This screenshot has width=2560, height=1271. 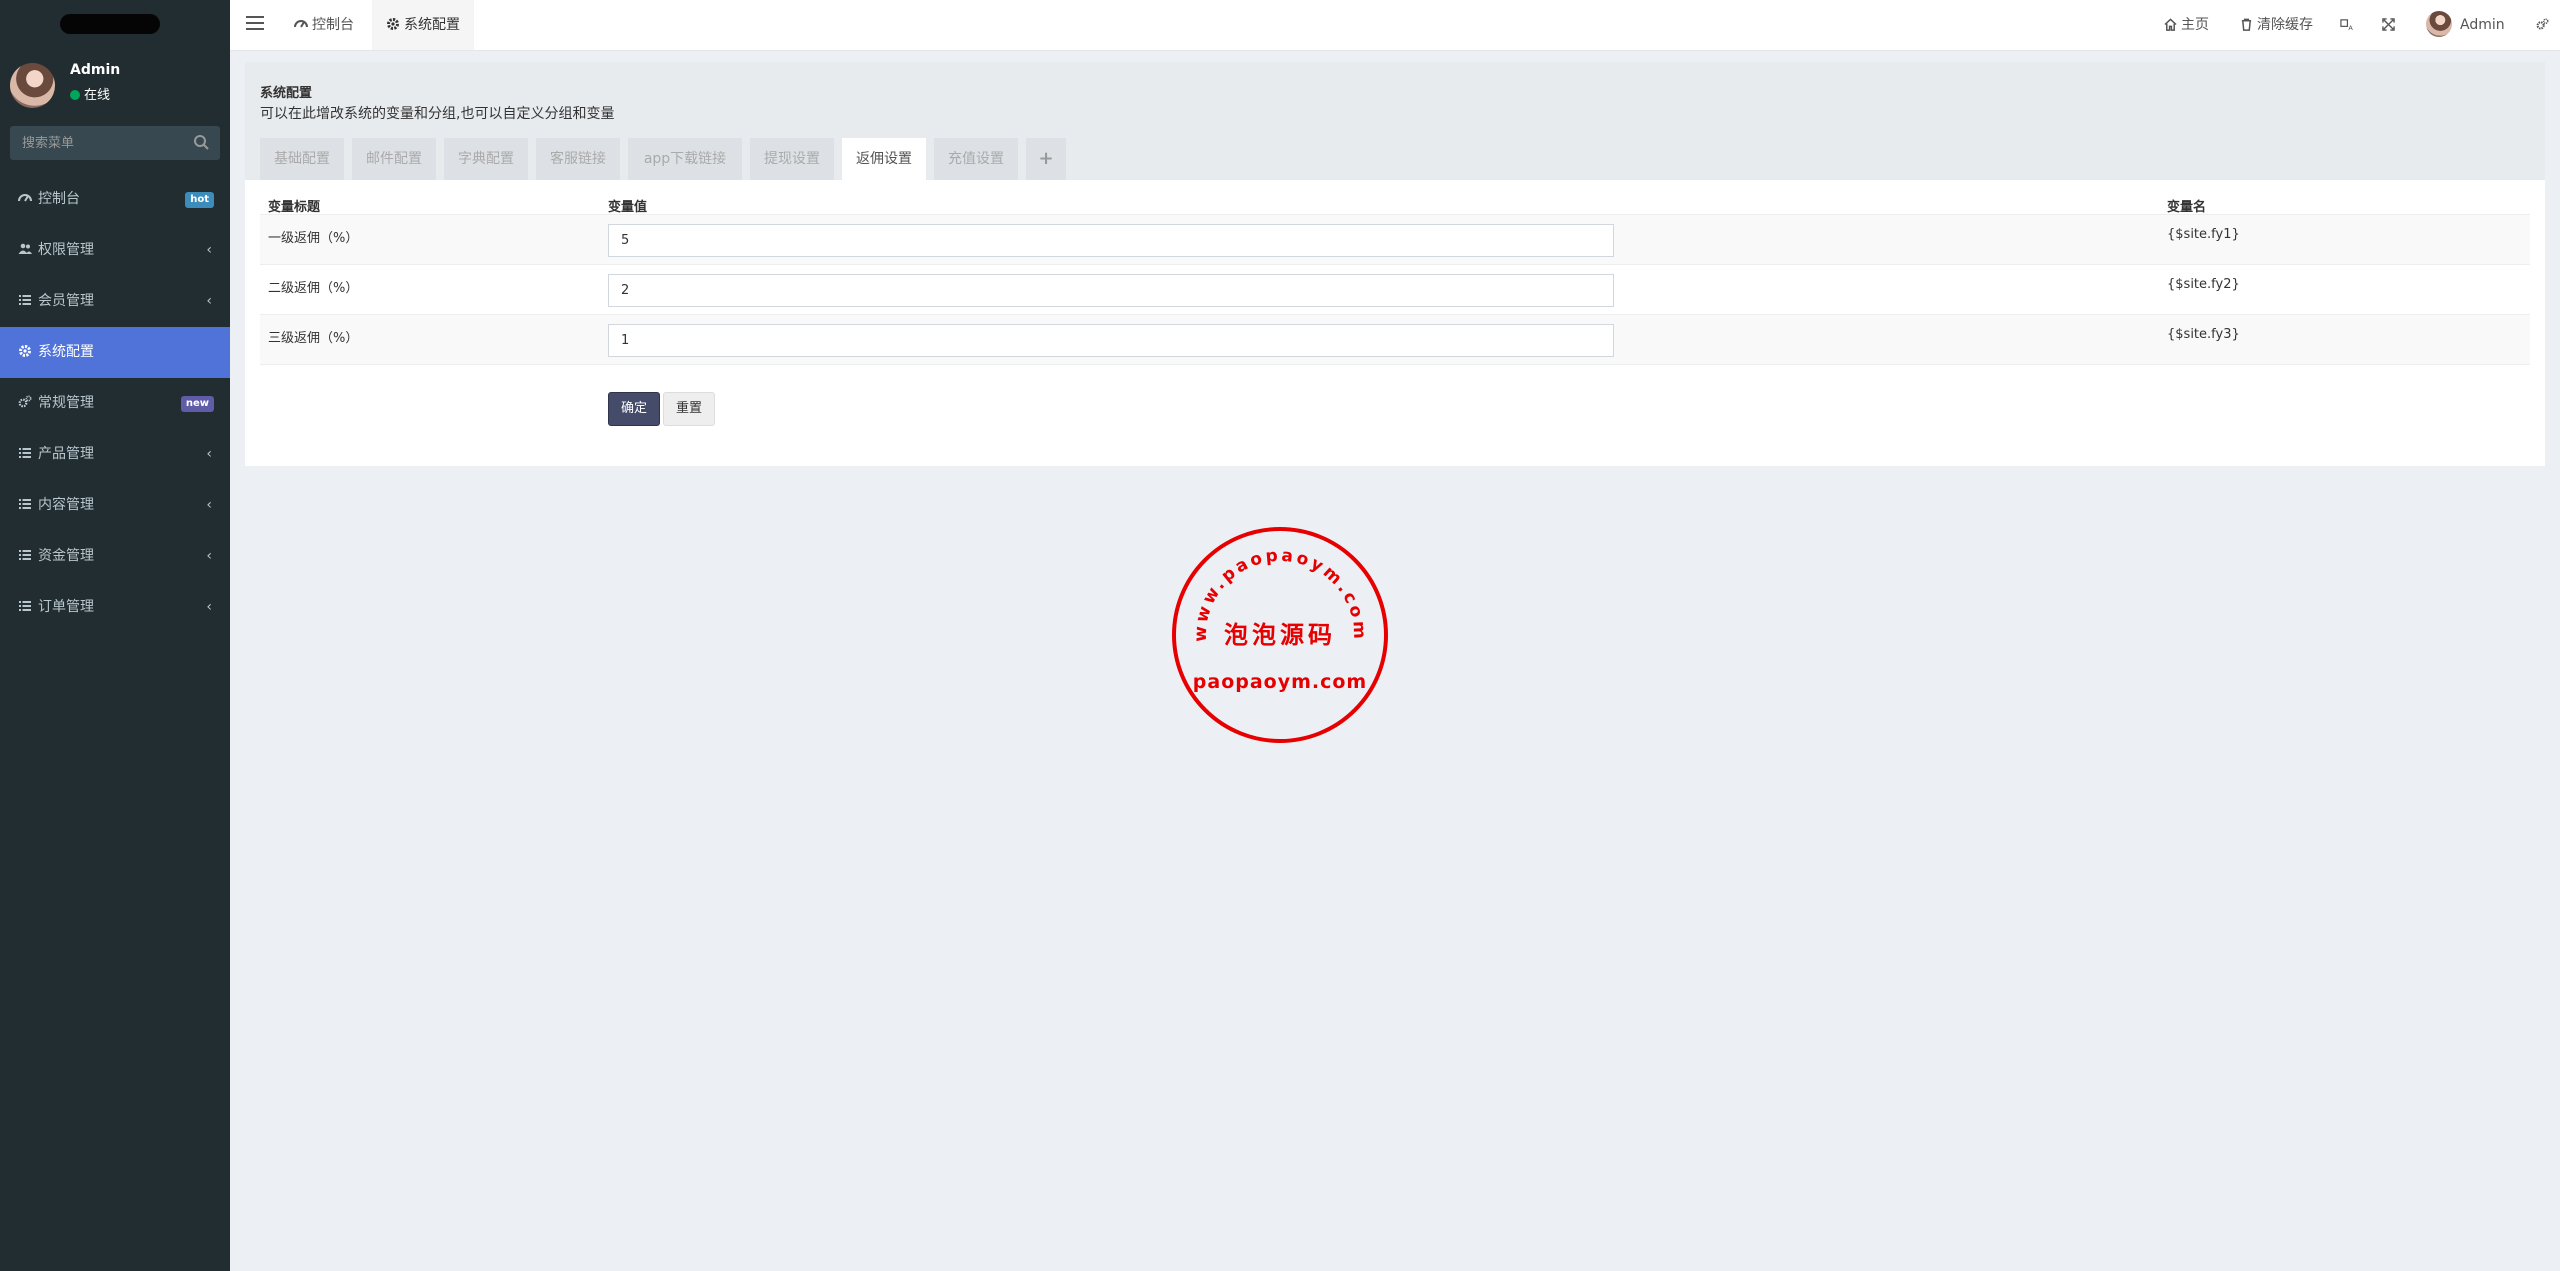 I want to click on table-row: 一级返佣（%） {$site.fy1}, so click(x=1395, y=239).